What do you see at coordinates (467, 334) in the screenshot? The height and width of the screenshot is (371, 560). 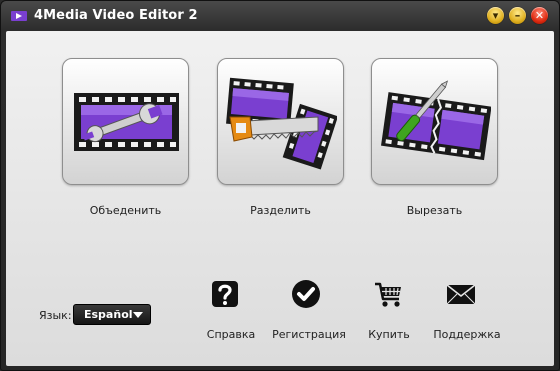 I see `support-link: Поддержка` at bounding box center [467, 334].